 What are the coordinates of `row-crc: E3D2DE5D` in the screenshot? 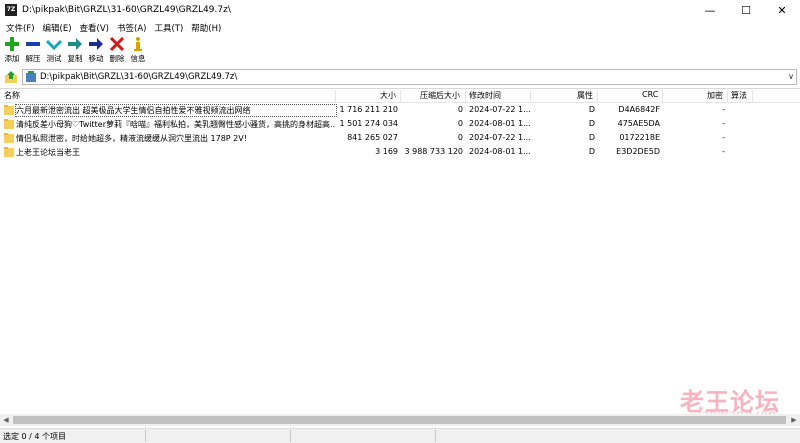 It's located at (638, 151).